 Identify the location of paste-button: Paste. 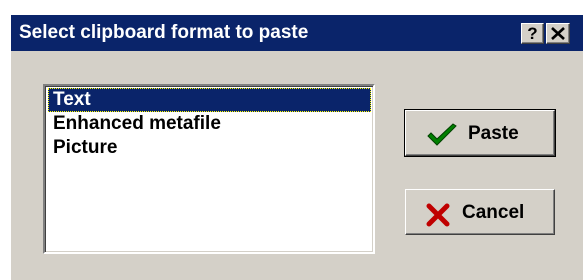
(480, 133).